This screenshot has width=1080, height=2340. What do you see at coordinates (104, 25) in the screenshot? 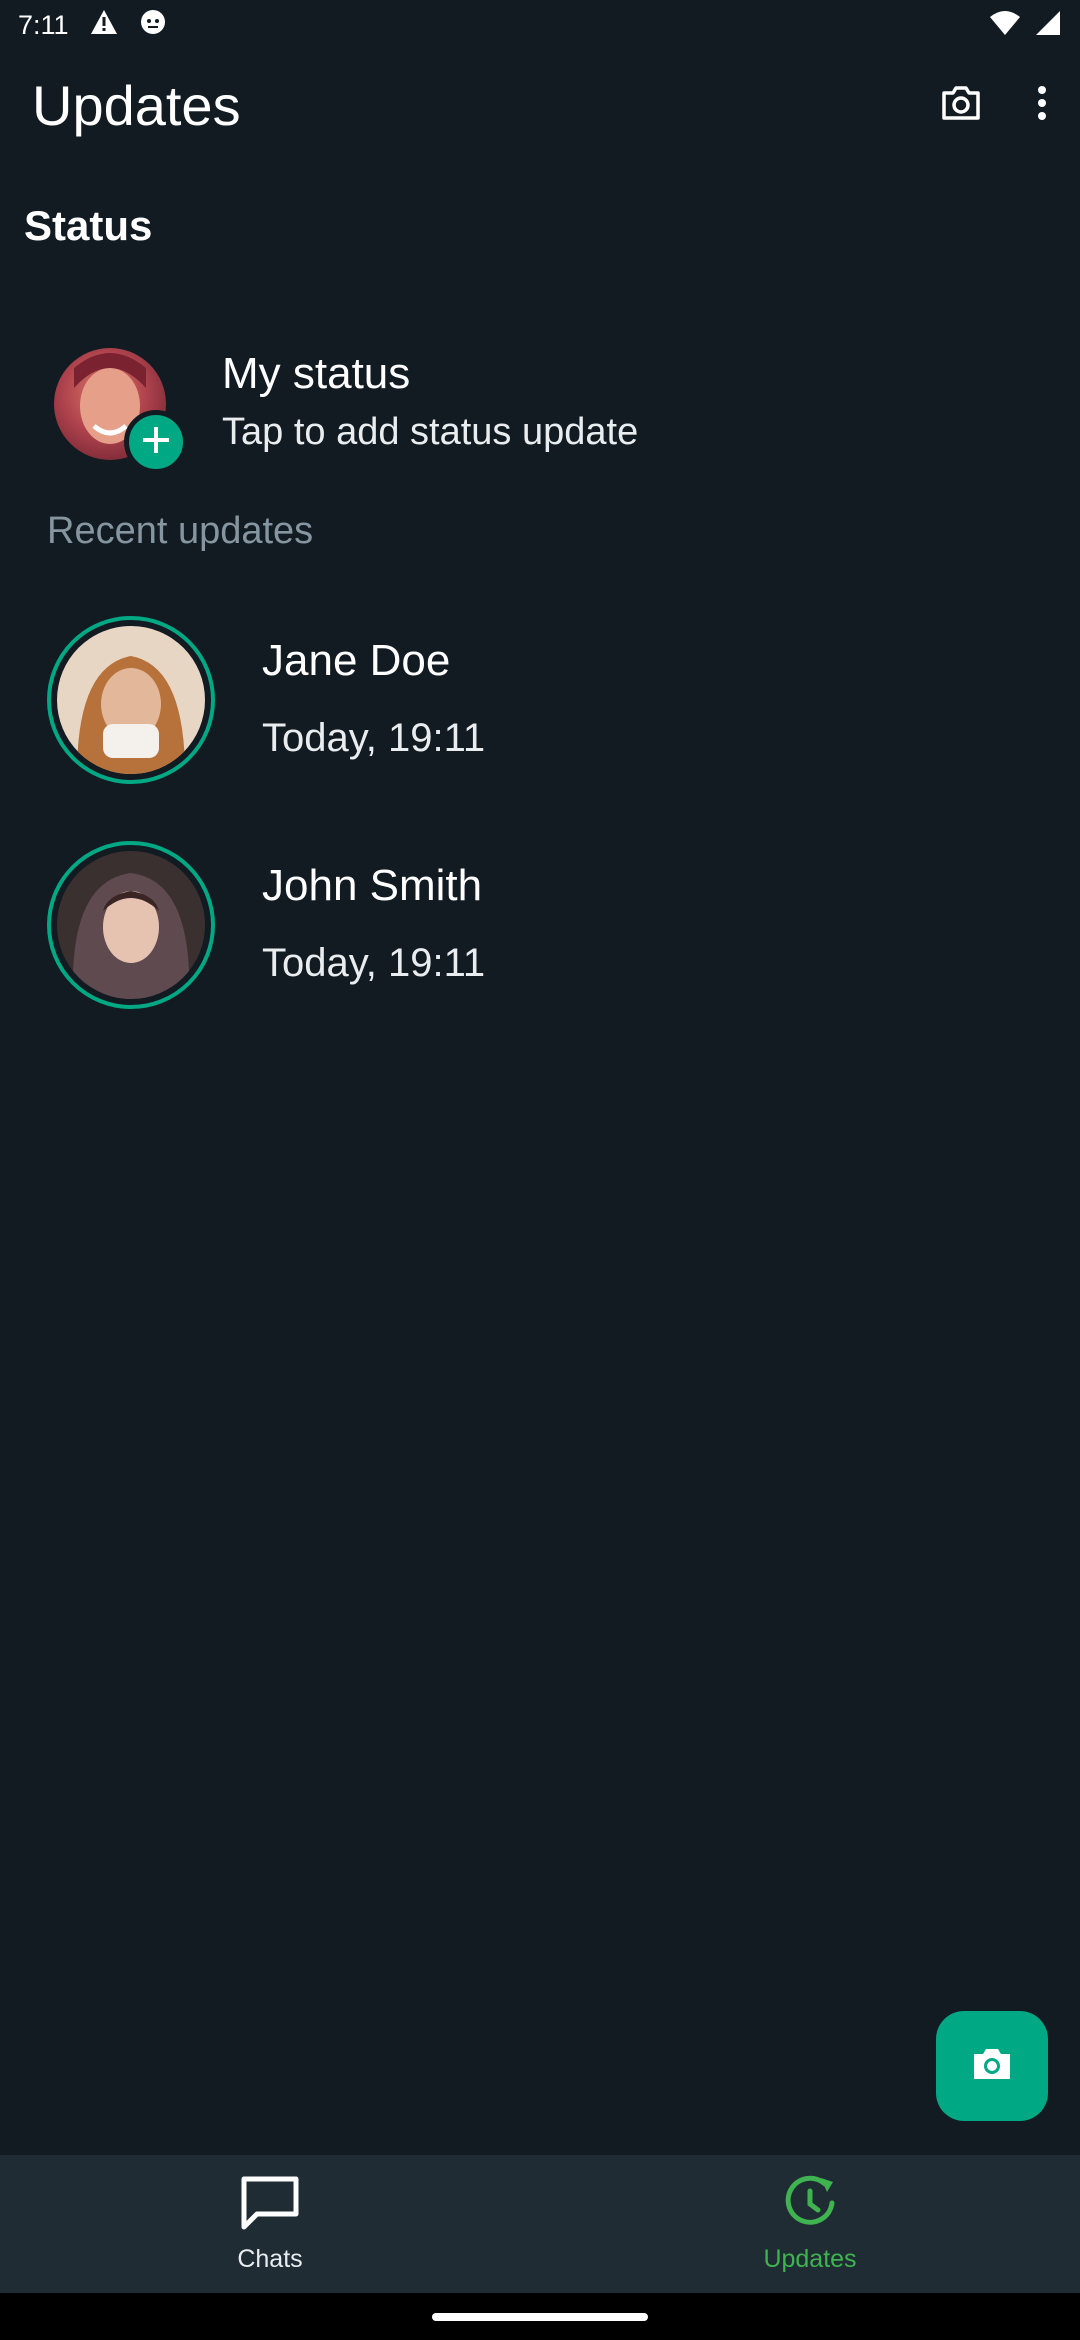
I see `warning-icon` at bounding box center [104, 25].